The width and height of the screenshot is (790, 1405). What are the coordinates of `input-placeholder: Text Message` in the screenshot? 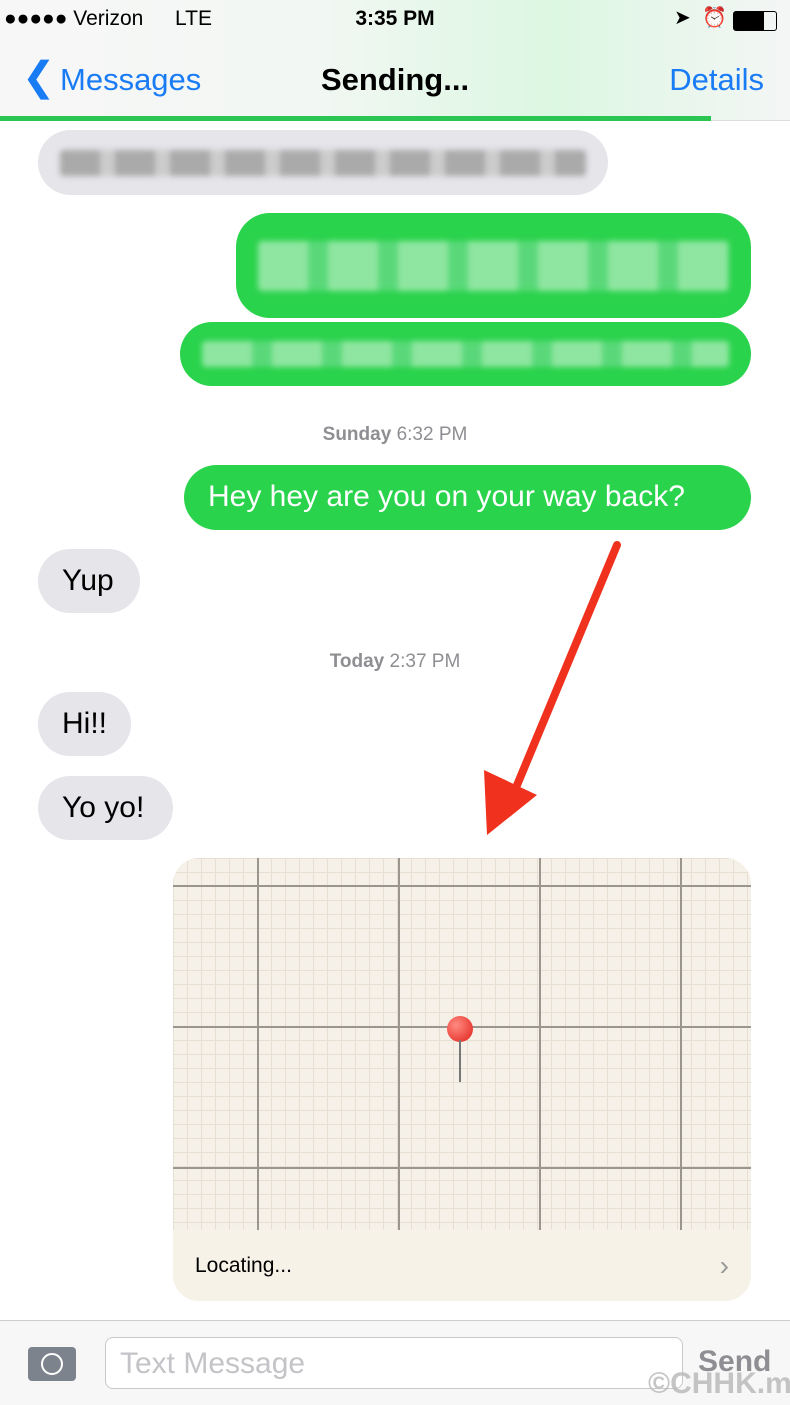 It's located at (213, 1363).